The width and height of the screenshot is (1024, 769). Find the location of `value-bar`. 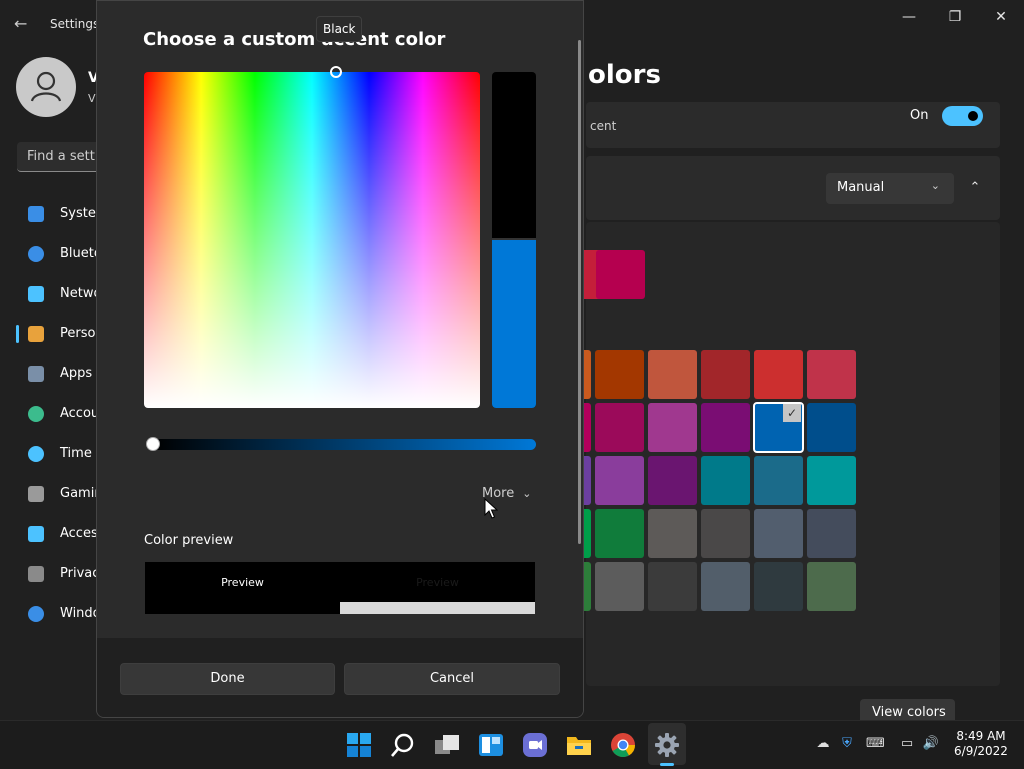

value-bar is located at coordinates (514, 240).